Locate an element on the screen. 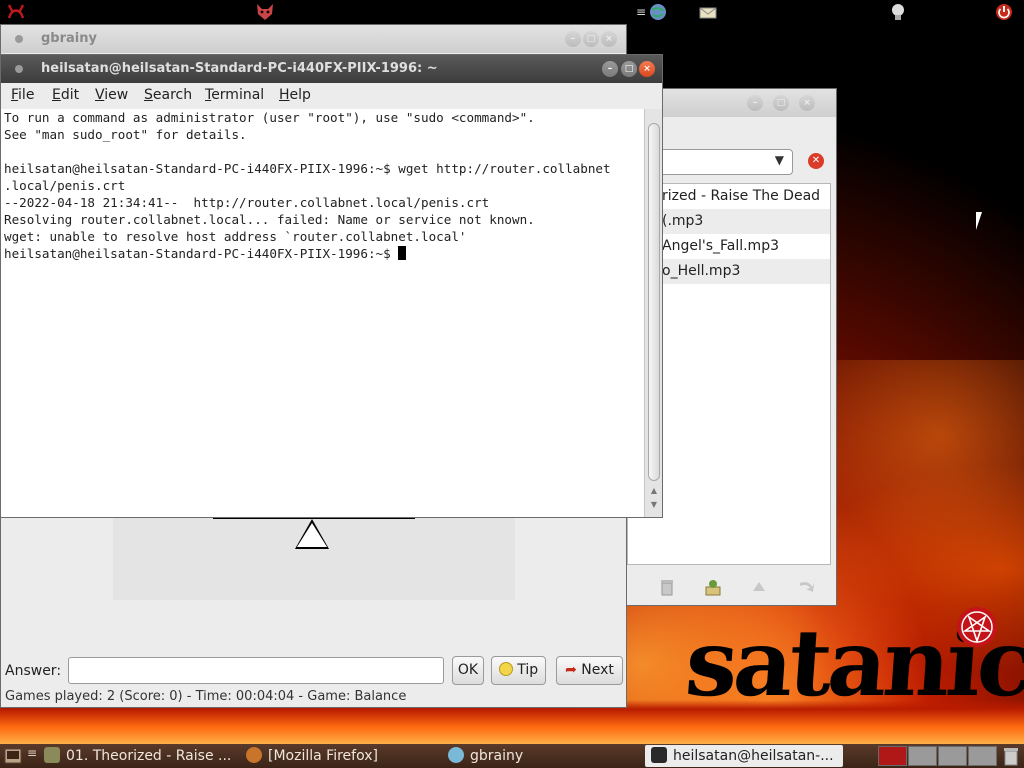  scroll-up-icon: ▲ is located at coordinates (654, 491).